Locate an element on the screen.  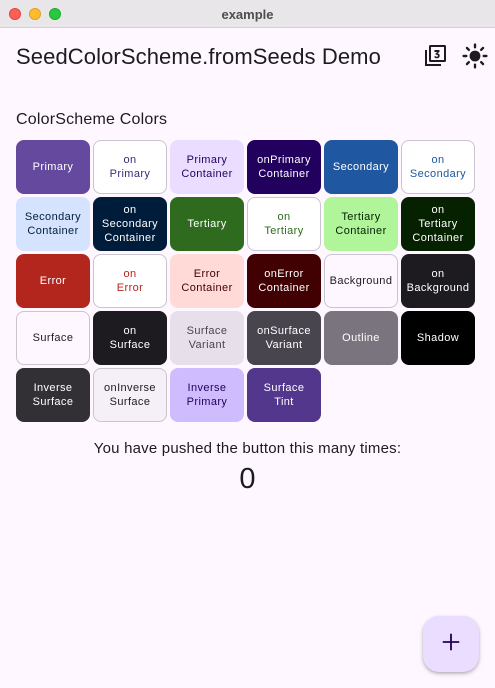
color-swatch-label: Error Container is located at coordinates (207, 281).